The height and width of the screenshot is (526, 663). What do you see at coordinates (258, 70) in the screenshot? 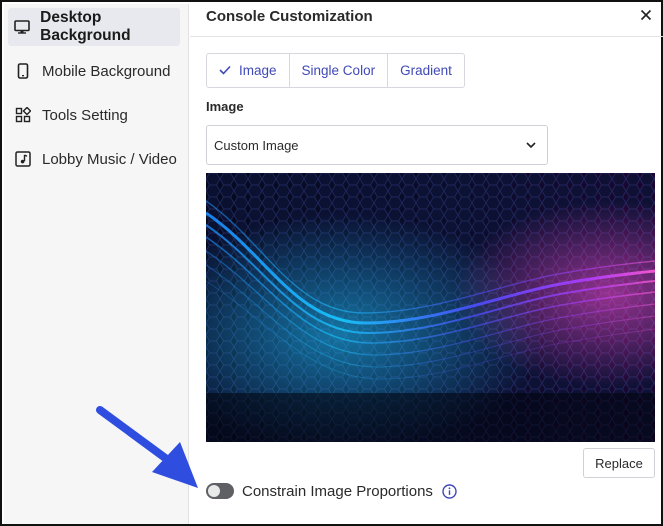
I see `tab-label: Image` at bounding box center [258, 70].